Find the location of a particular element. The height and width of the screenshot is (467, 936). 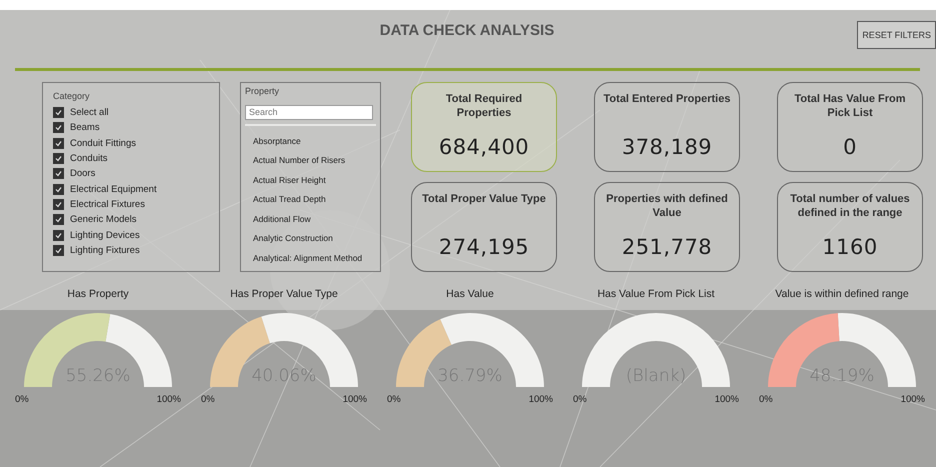

kpi-card: Total Proper Value Type 274,195 is located at coordinates (484, 227).